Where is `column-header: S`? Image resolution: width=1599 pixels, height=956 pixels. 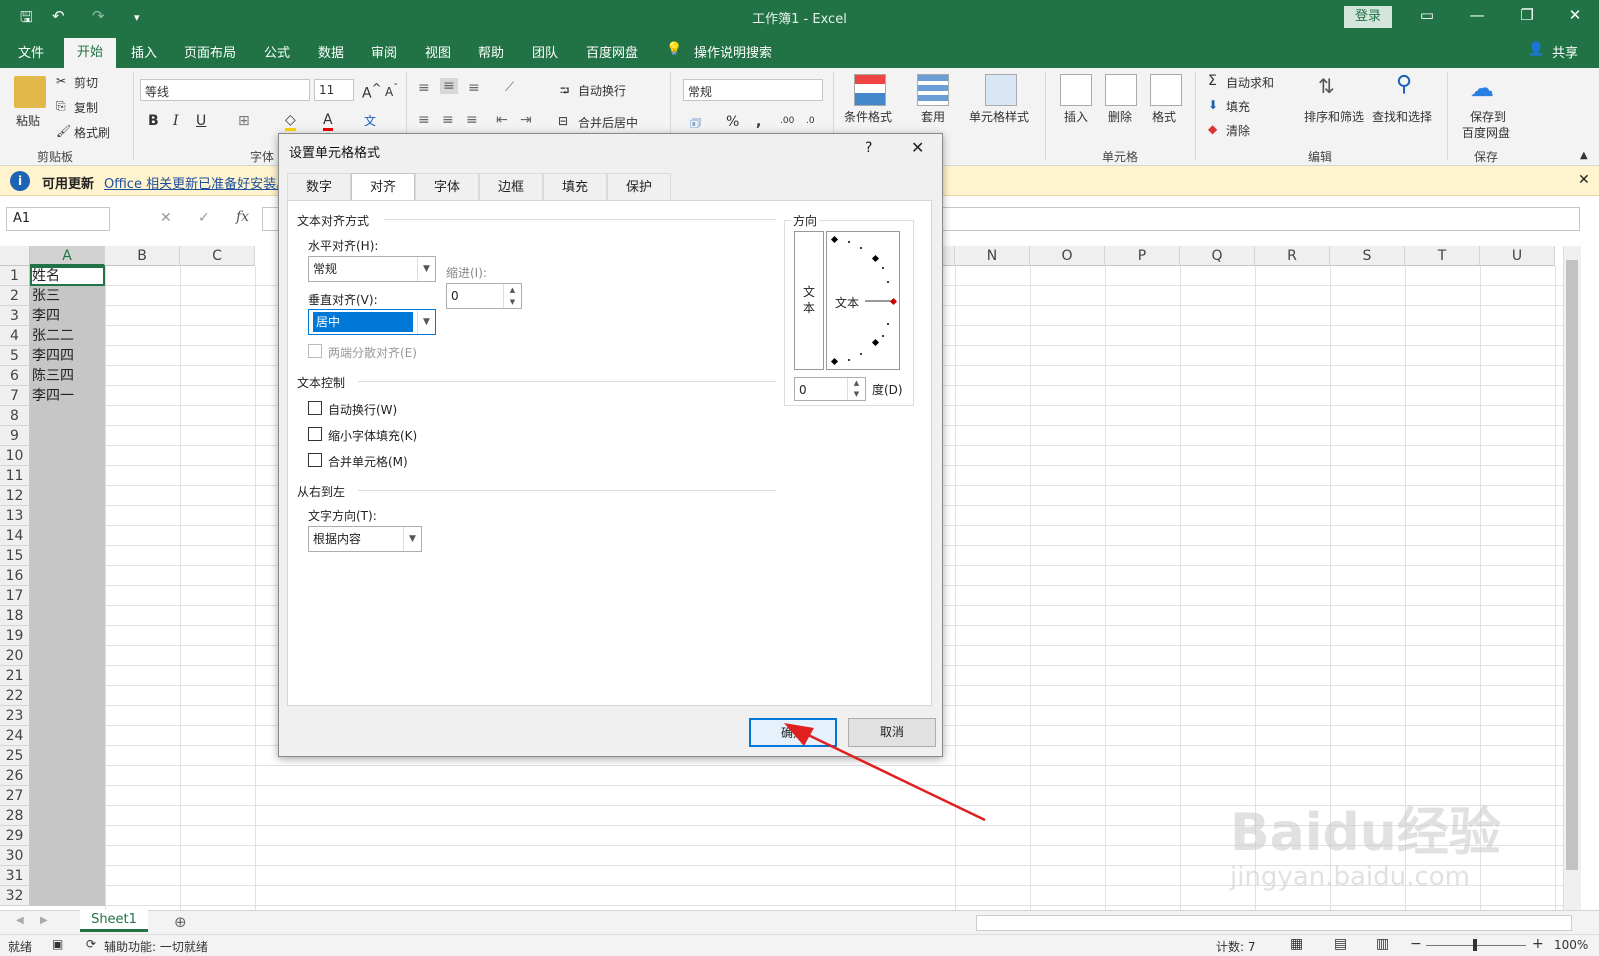 column-header: S is located at coordinates (1367, 256).